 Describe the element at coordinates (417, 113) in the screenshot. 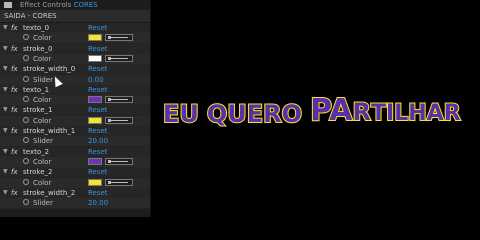

I see `caption-letter: H` at that location.